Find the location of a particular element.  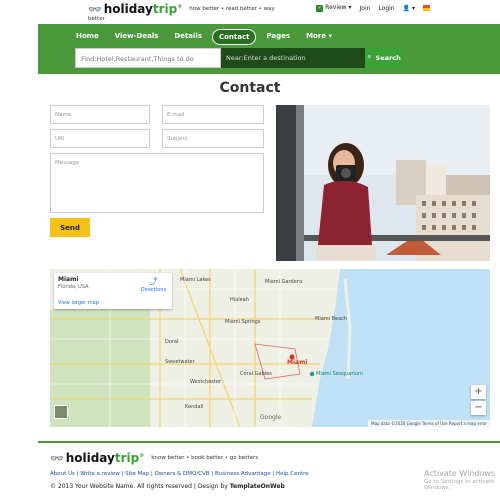

menu-view-deals: View-Deals is located at coordinates (137, 37).